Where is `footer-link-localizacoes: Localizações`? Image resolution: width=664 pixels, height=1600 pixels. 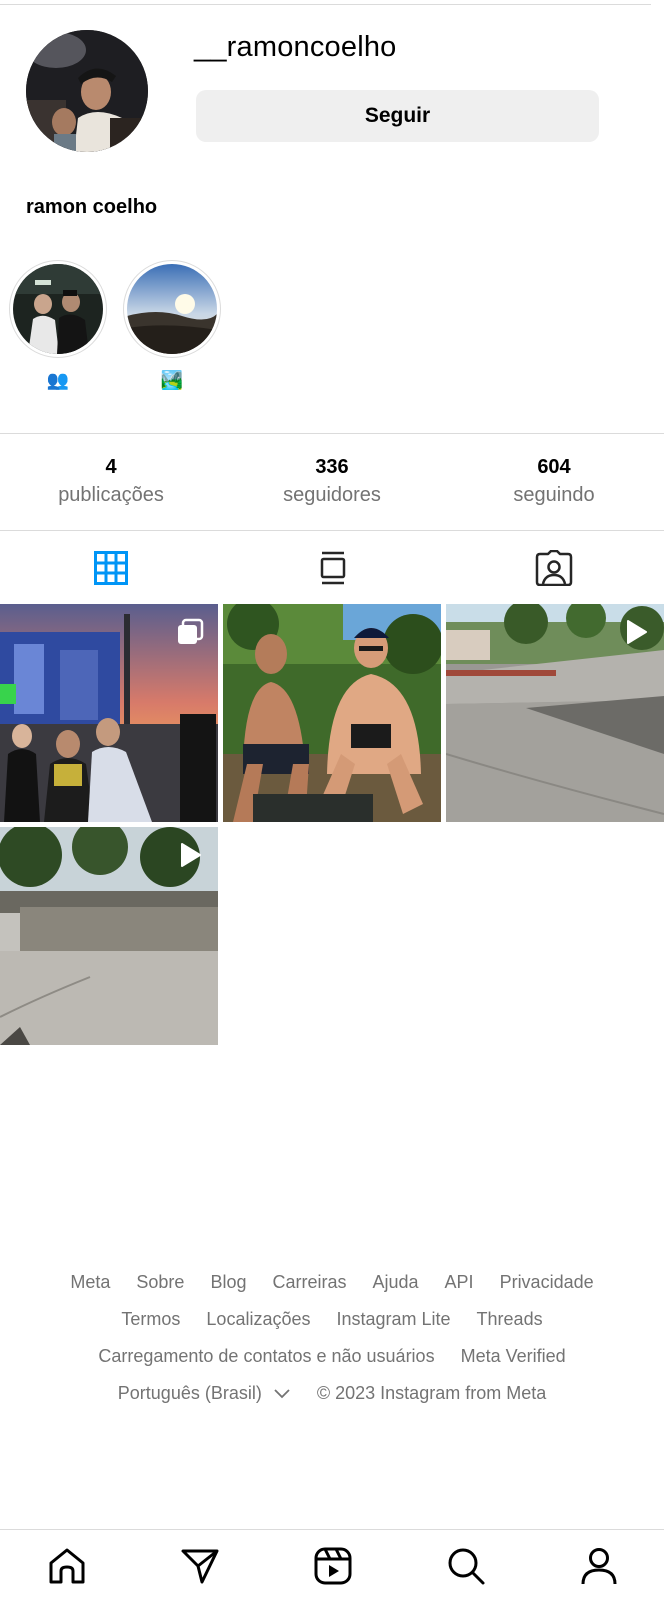
footer-link-localizacoes: Localizações is located at coordinates (258, 1319).